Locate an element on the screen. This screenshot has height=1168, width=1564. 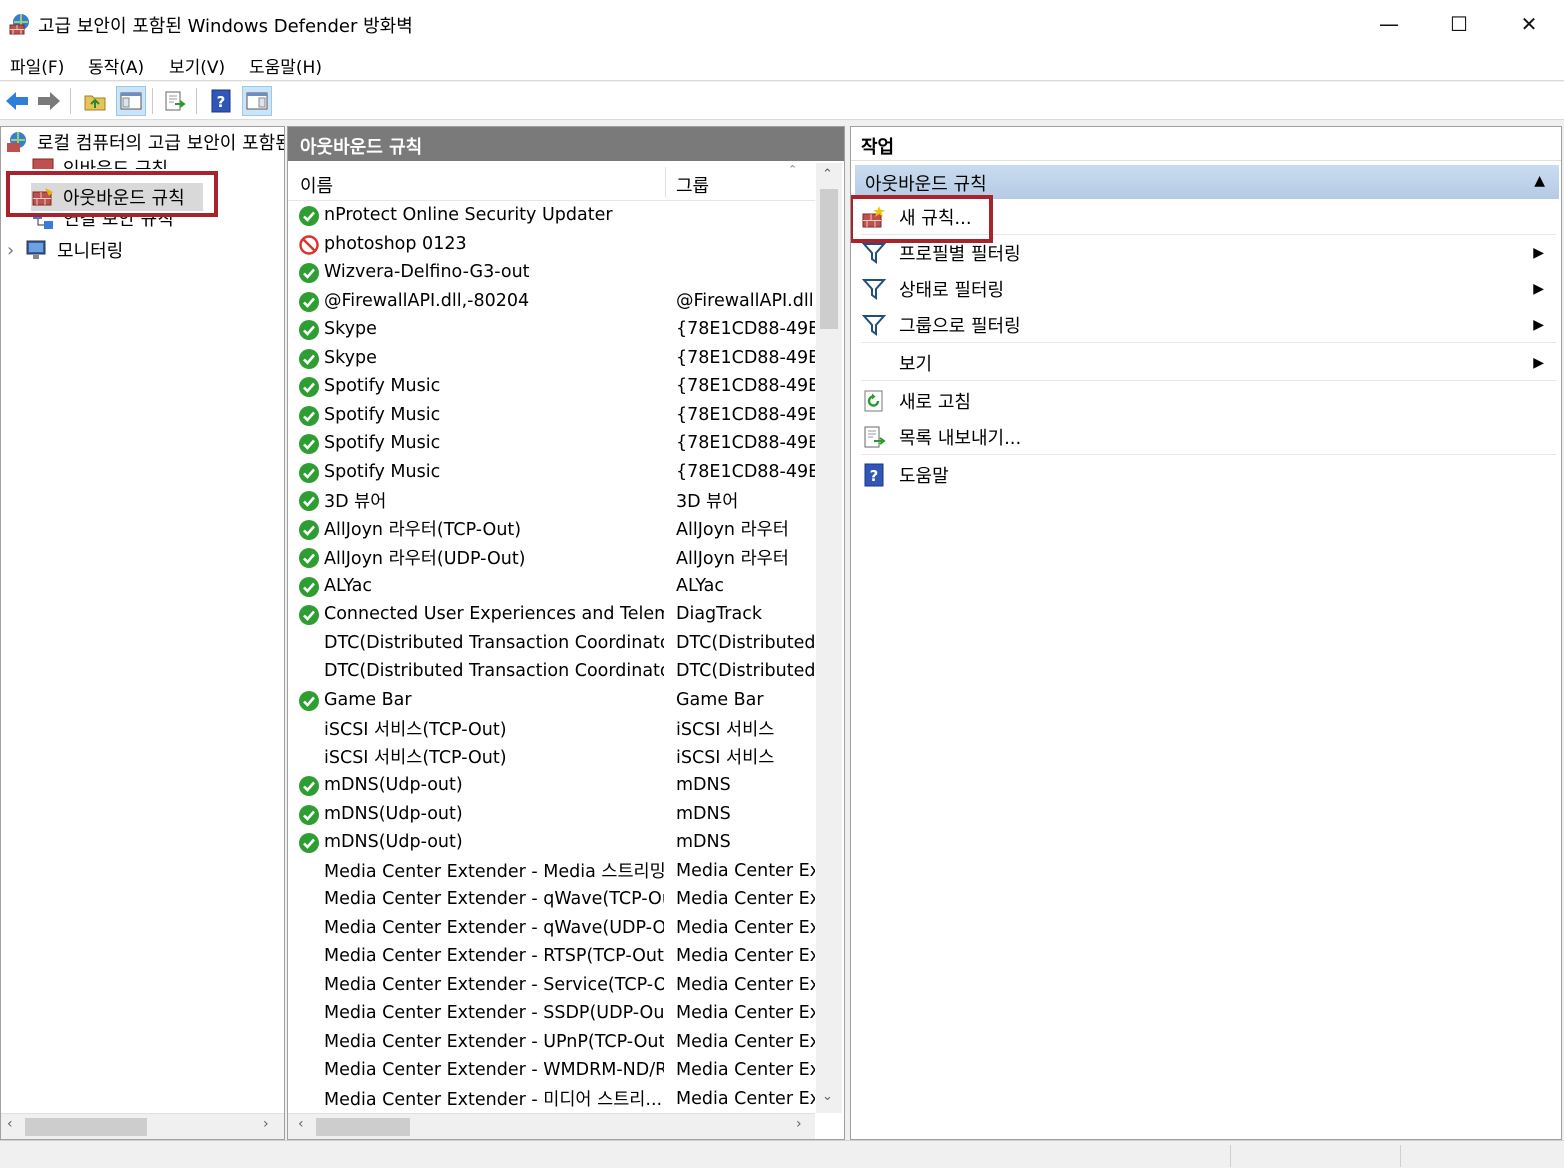
menu-action: 동작(A) is located at coordinates (116, 65).